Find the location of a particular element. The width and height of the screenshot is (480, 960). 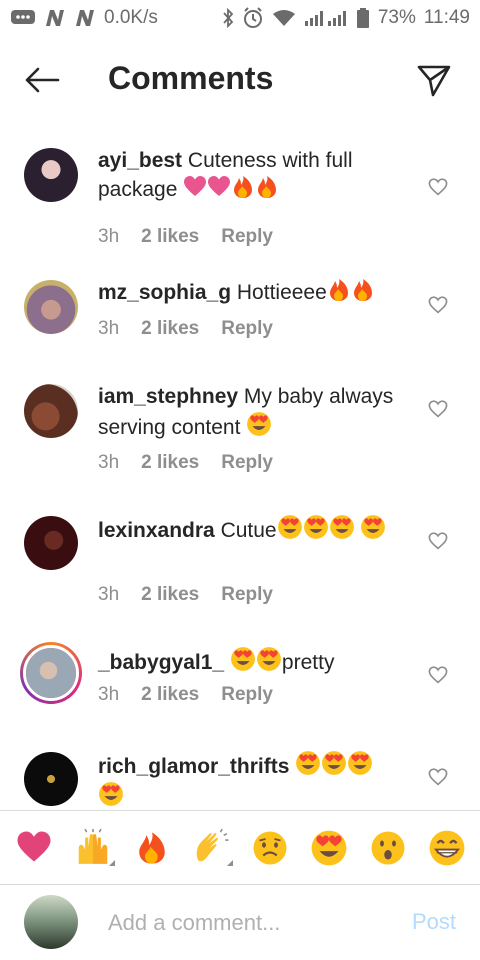

surprised-face-icon is located at coordinates (387, 847).